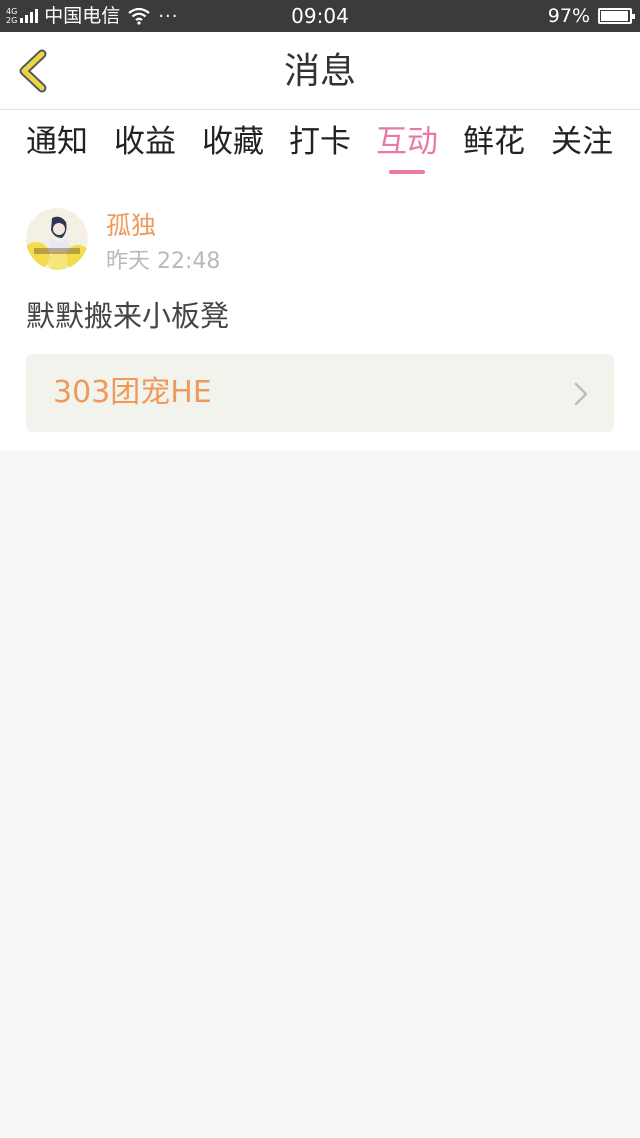 The width and height of the screenshot is (640, 1138). Describe the element at coordinates (407, 142) in the screenshot. I see `tab-label: 互动` at that location.